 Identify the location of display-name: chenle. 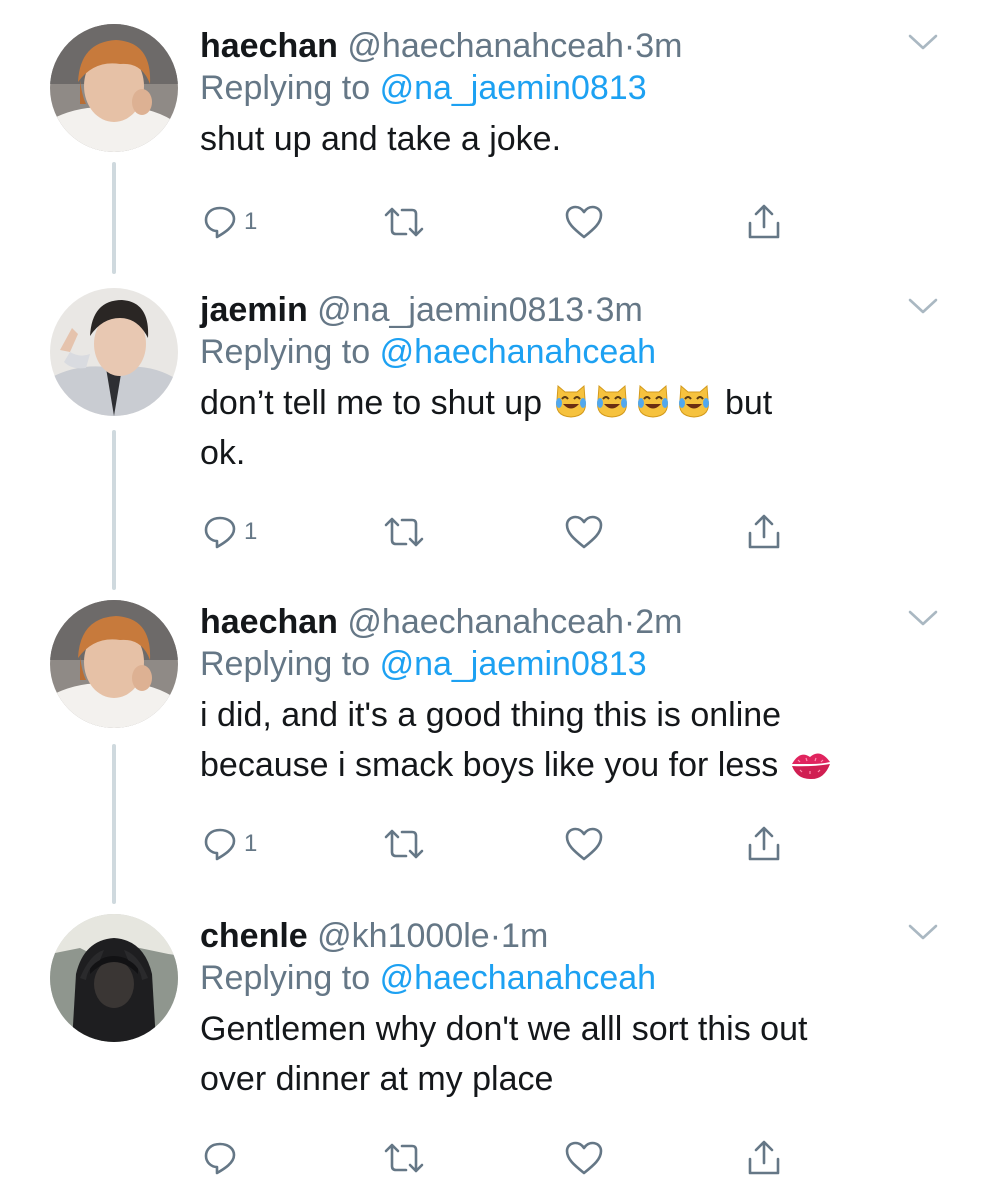
(254, 936).